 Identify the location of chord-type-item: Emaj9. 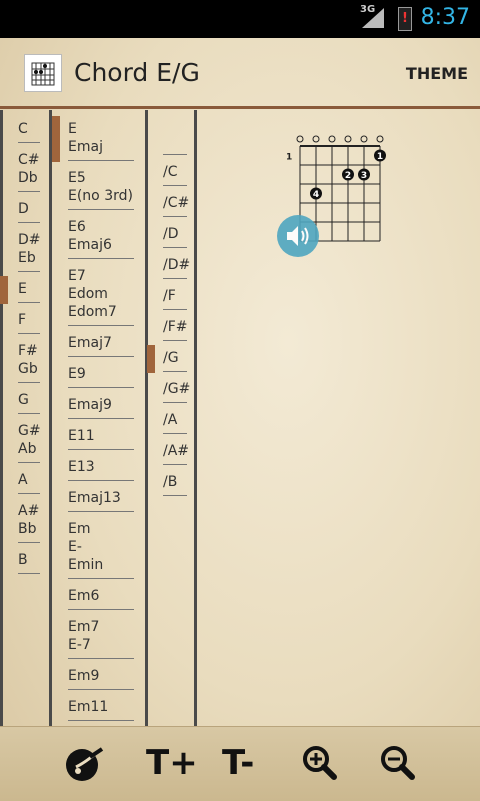
(101, 408).